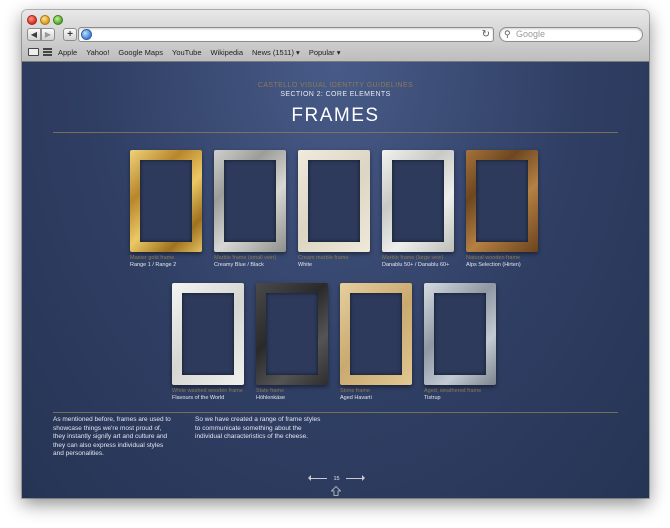  What do you see at coordinates (356, 398) in the screenshot?
I see `frame-name-label: Aged Havarti` at bounding box center [356, 398].